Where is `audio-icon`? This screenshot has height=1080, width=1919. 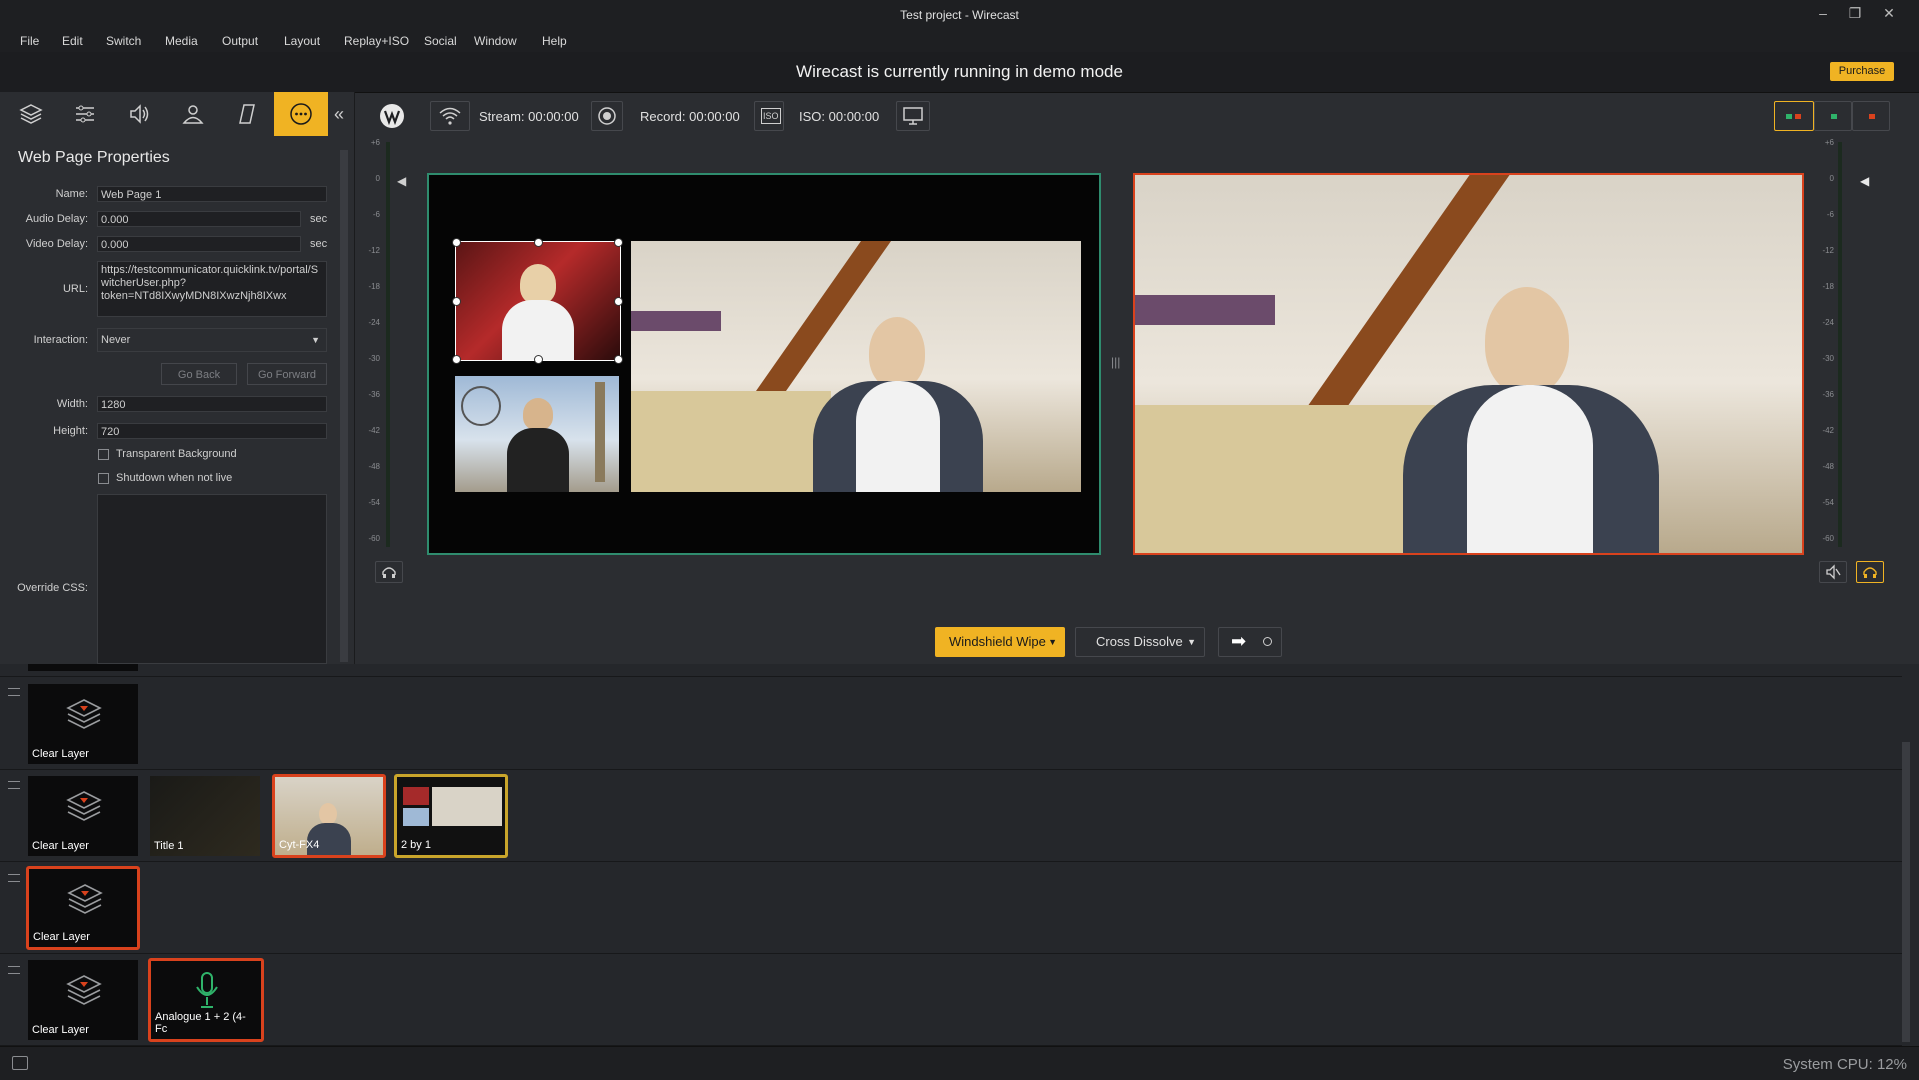 audio-icon is located at coordinates (139, 114).